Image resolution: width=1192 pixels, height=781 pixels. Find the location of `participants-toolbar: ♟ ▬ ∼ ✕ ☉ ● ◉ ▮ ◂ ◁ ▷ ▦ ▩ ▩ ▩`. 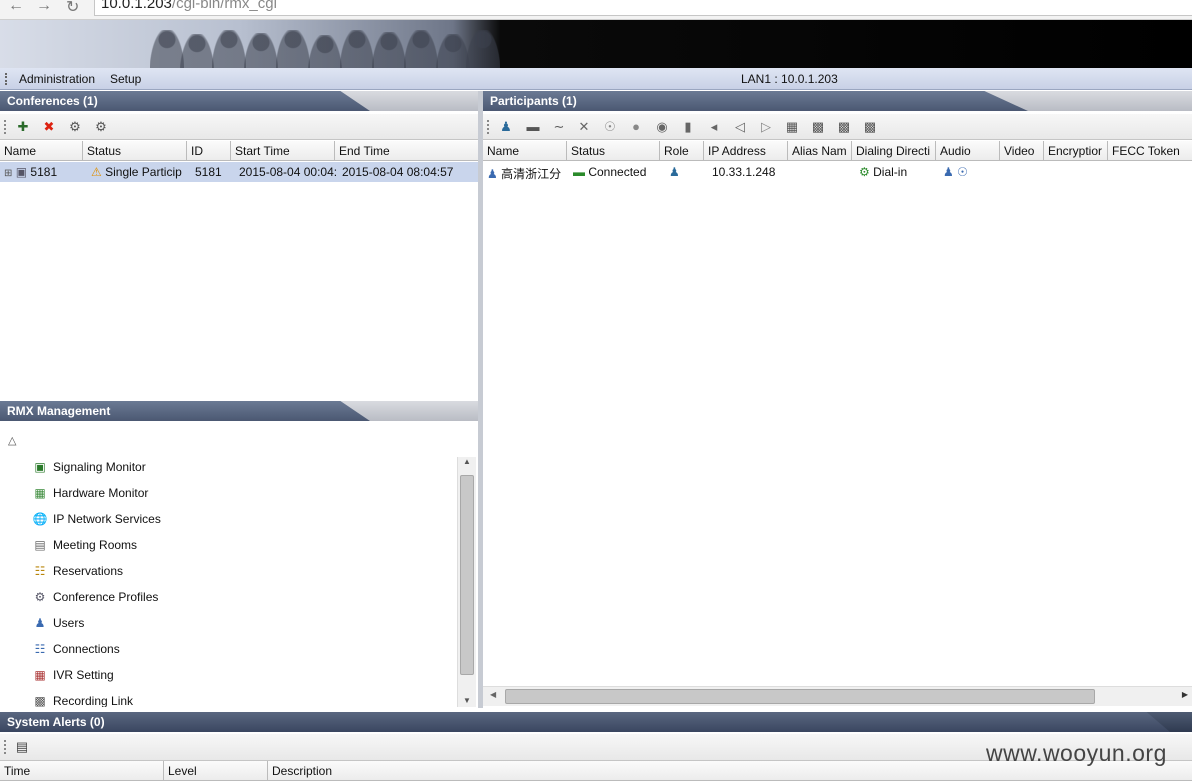

participants-toolbar: ♟ ▬ ∼ ✕ ☉ ● ◉ ▮ ◂ ◁ ▷ ▦ ▩ ▩ ▩ is located at coordinates (837, 127).